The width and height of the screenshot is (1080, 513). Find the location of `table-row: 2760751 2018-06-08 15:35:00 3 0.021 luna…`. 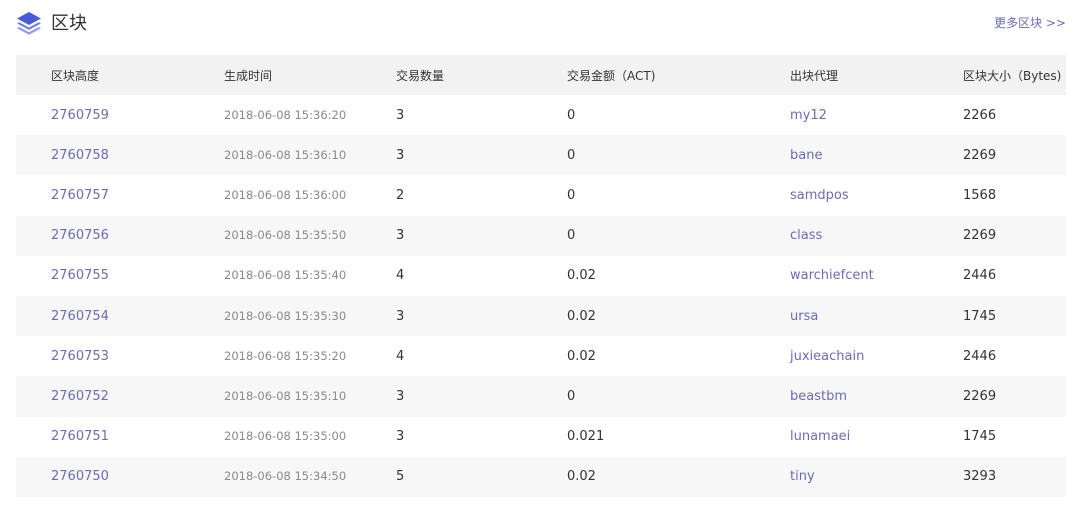

table-row: 2760751 2018-06-08 15:35:00 3 0.021 luna… is located at coordinates (541, 437).